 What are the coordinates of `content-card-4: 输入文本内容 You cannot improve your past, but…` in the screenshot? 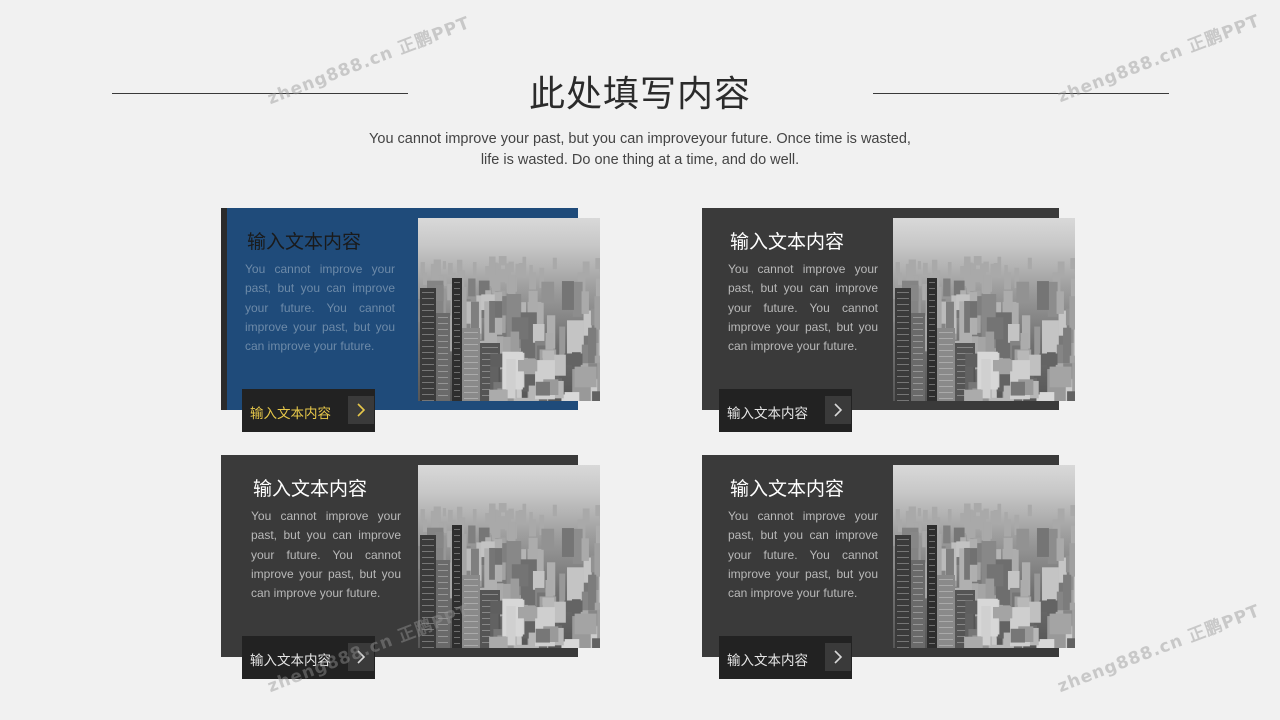 It's located at (892, 567).